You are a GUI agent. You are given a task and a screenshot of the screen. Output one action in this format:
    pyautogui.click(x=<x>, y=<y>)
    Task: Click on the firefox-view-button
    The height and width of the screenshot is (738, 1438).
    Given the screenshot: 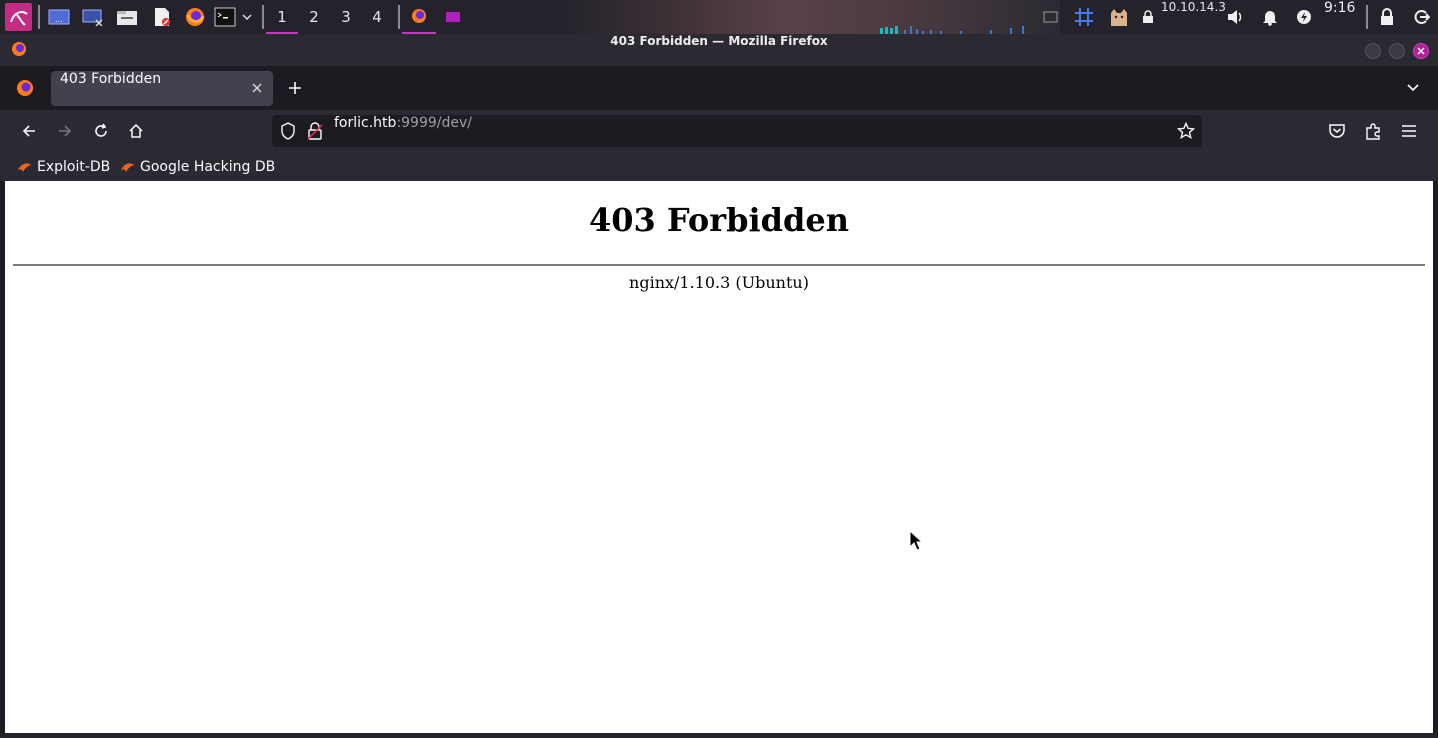 What is the action you would take?
    pyautogui.click(x=25, y=88)
    